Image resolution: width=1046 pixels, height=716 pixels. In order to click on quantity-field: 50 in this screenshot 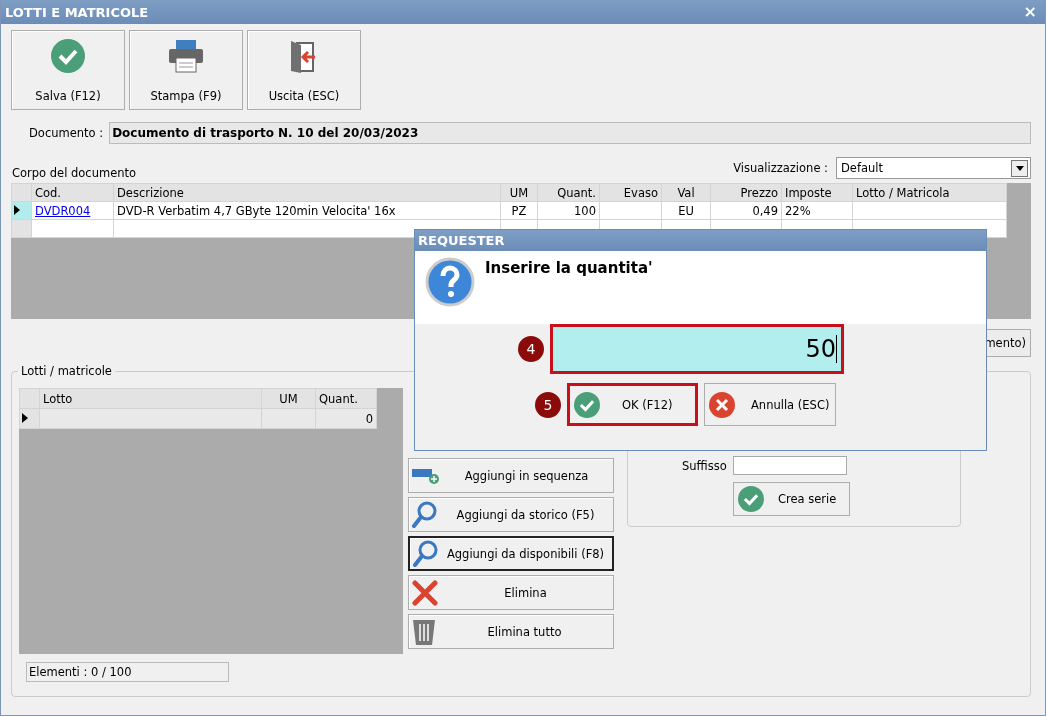, I will do `click(697, 349)`.